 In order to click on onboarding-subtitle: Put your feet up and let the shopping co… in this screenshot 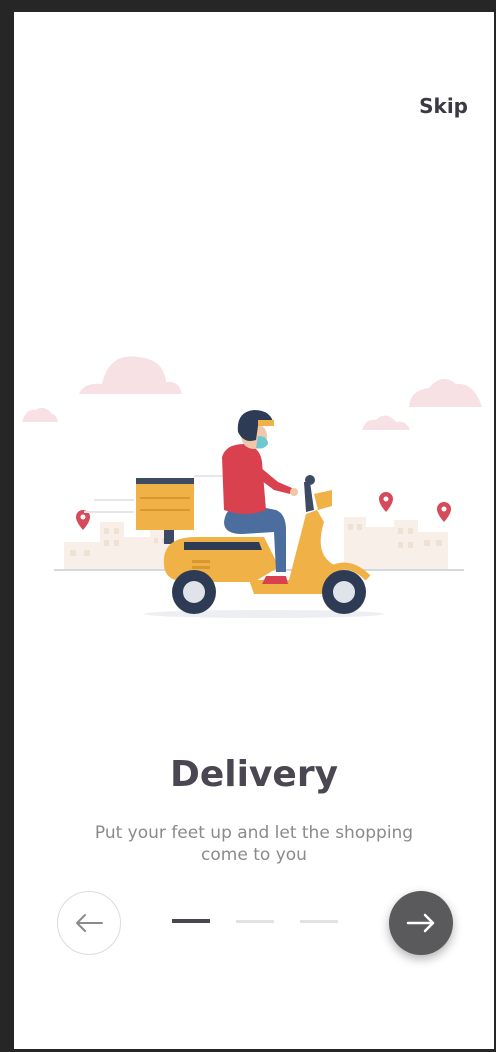, I will do `click(254, 844)`.